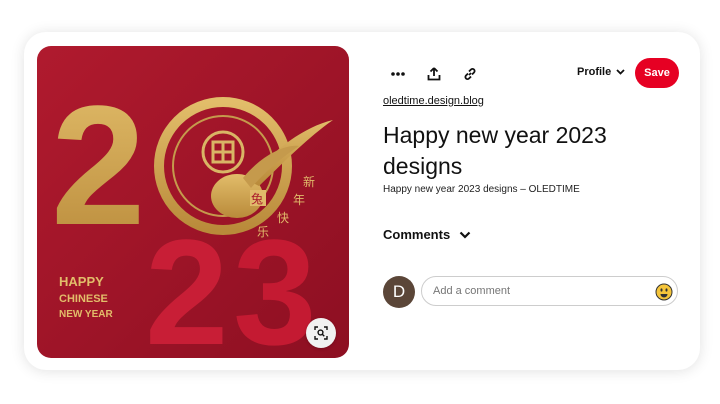 This screenshot has width=720, height=404. Describe the element at coordinates (81, 281) in the screenshot. I see `caption-happy: HAPPY` at that location.